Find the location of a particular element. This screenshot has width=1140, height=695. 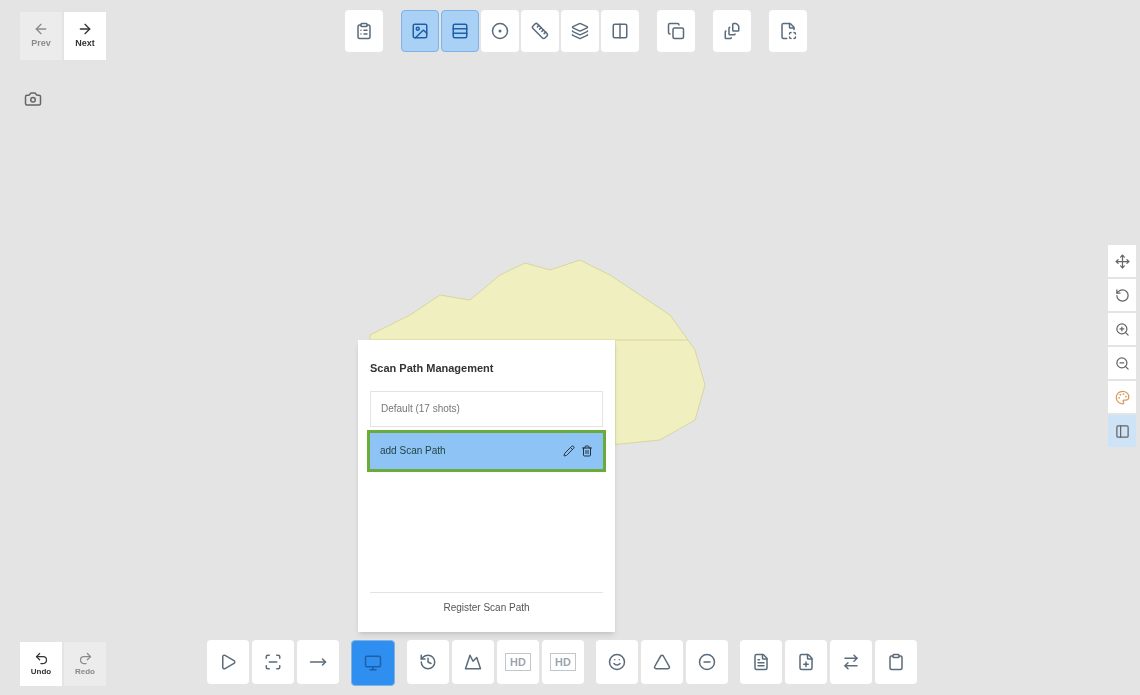

play-icon is located at coordinates (228, 662).